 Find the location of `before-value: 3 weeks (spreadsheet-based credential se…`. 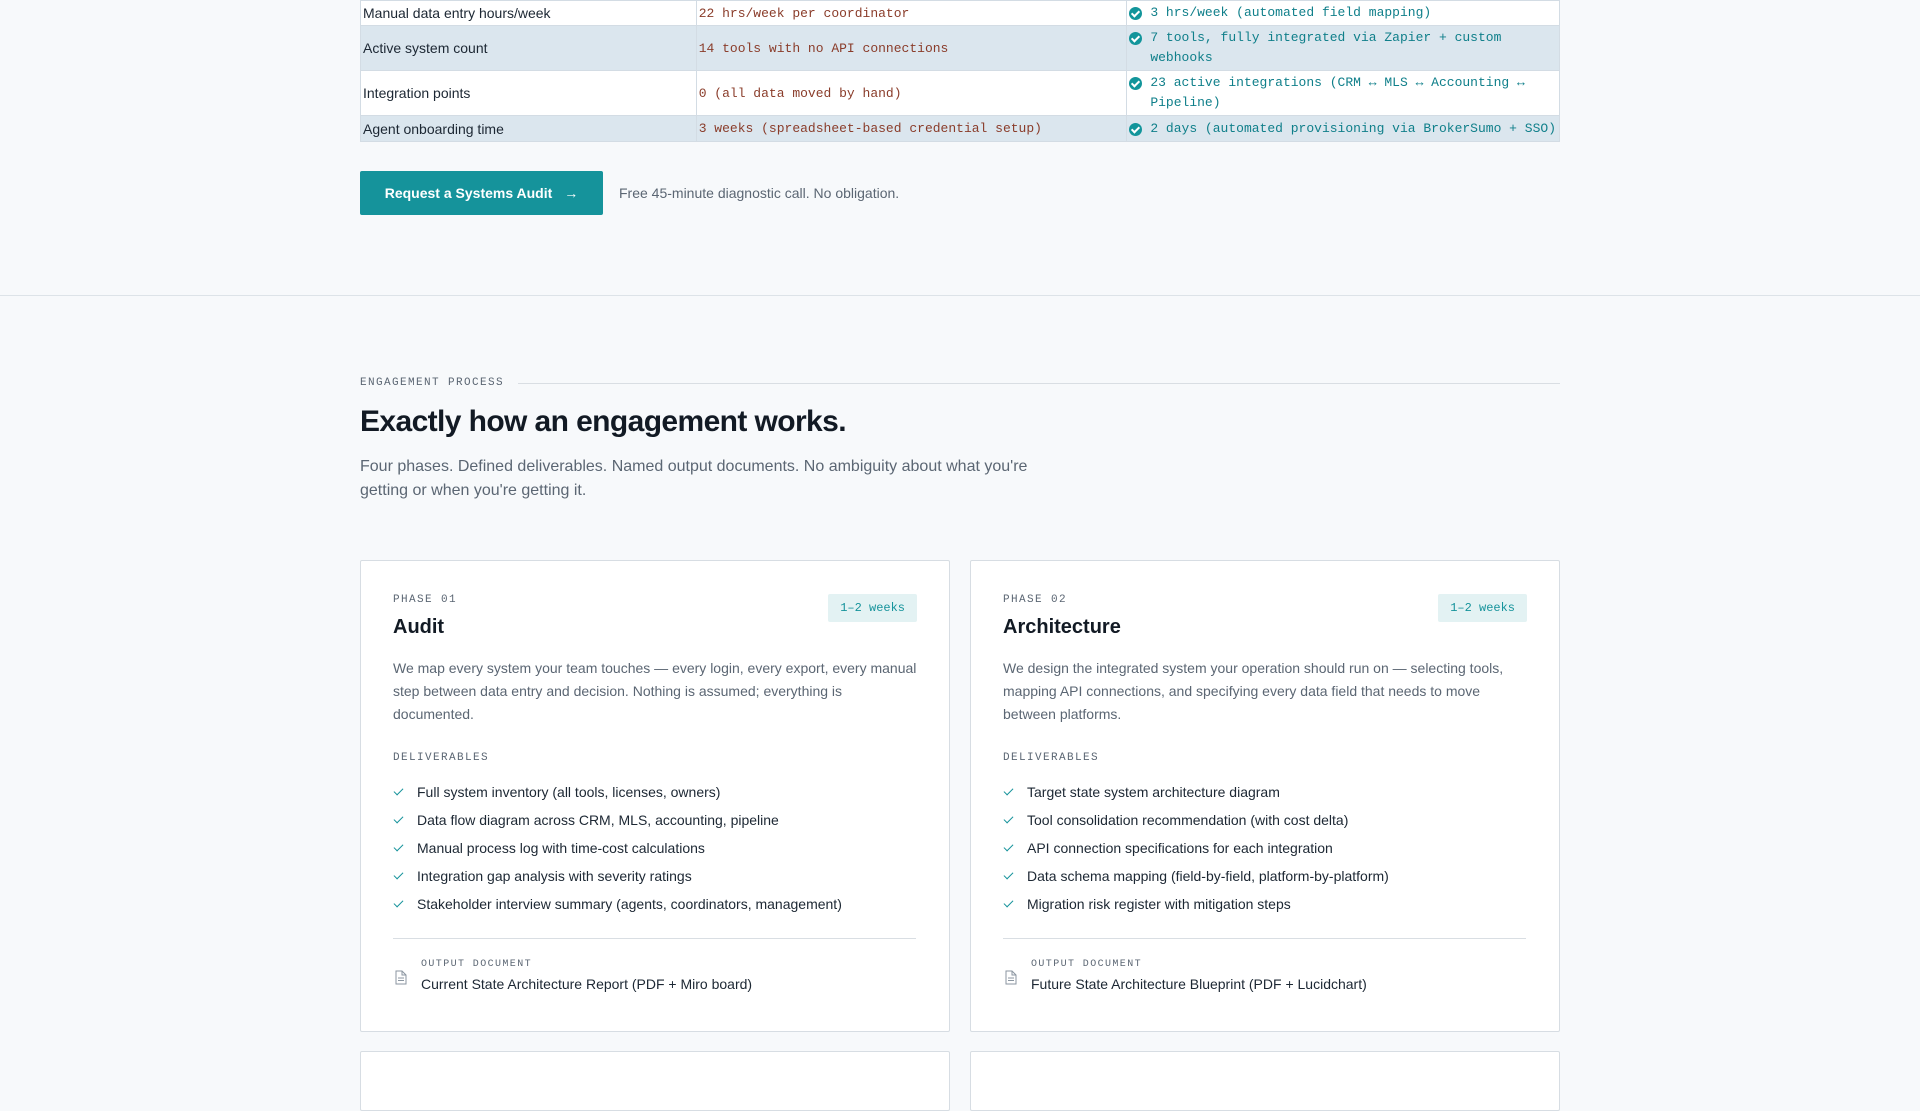

before-value: 3 weeks (spreadsheet-based credential se… is located at coordinates (911, 128).